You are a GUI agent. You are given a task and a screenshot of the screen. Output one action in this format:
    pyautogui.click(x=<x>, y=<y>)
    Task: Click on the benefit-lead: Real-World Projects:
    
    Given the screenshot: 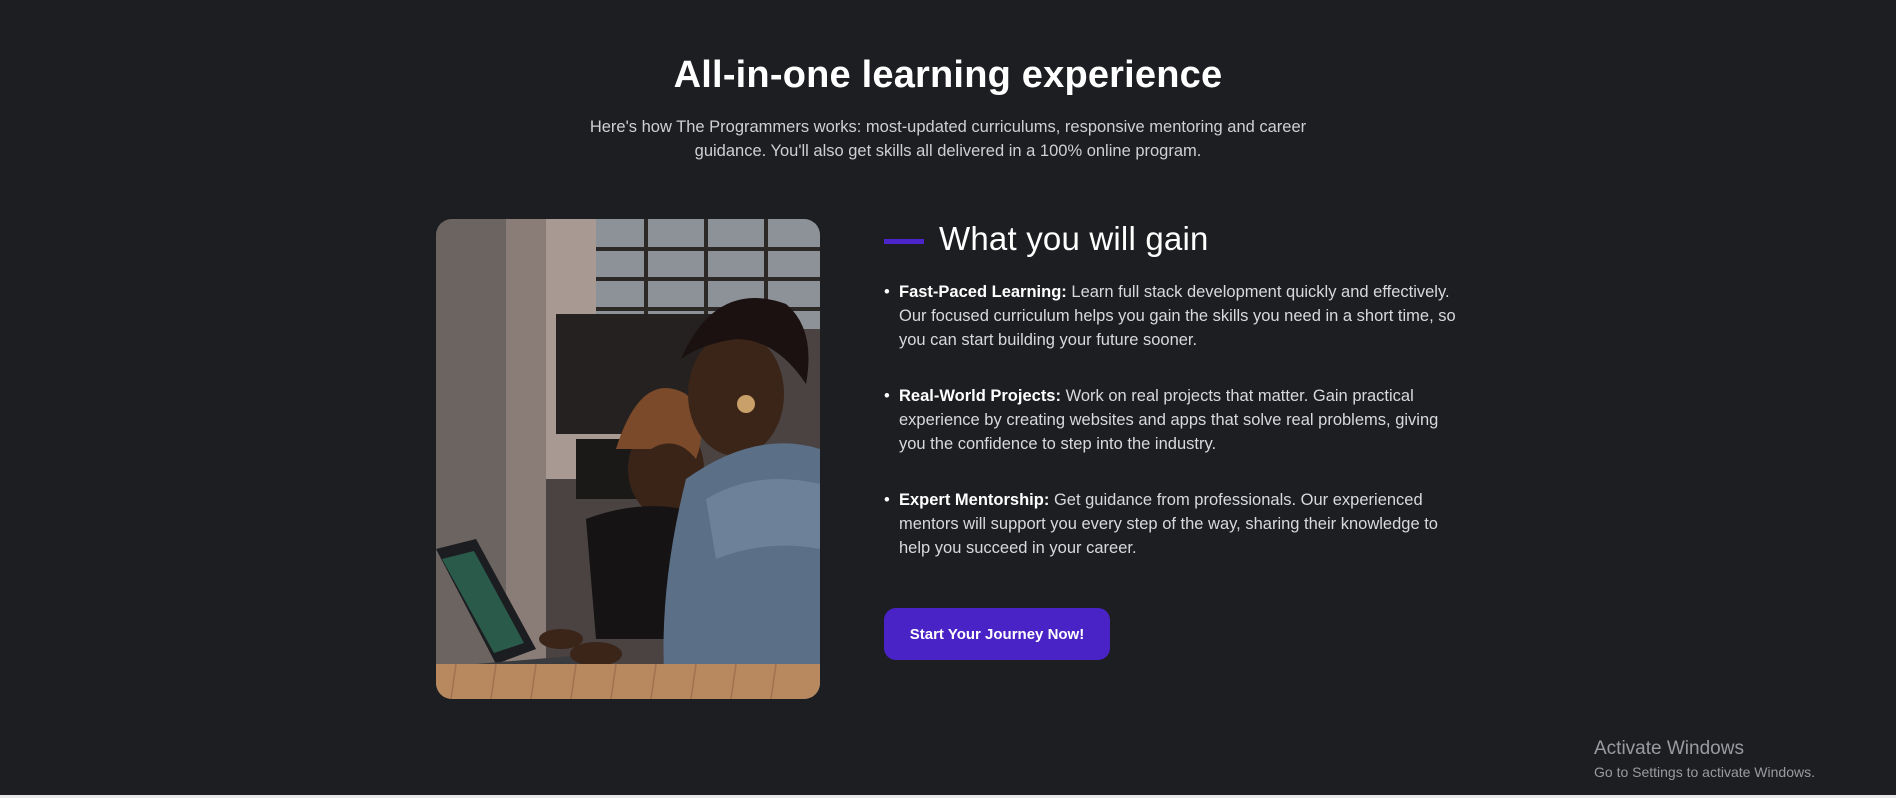 What is the action you would take?
    pyautogui.click(x=980, y=396)
    